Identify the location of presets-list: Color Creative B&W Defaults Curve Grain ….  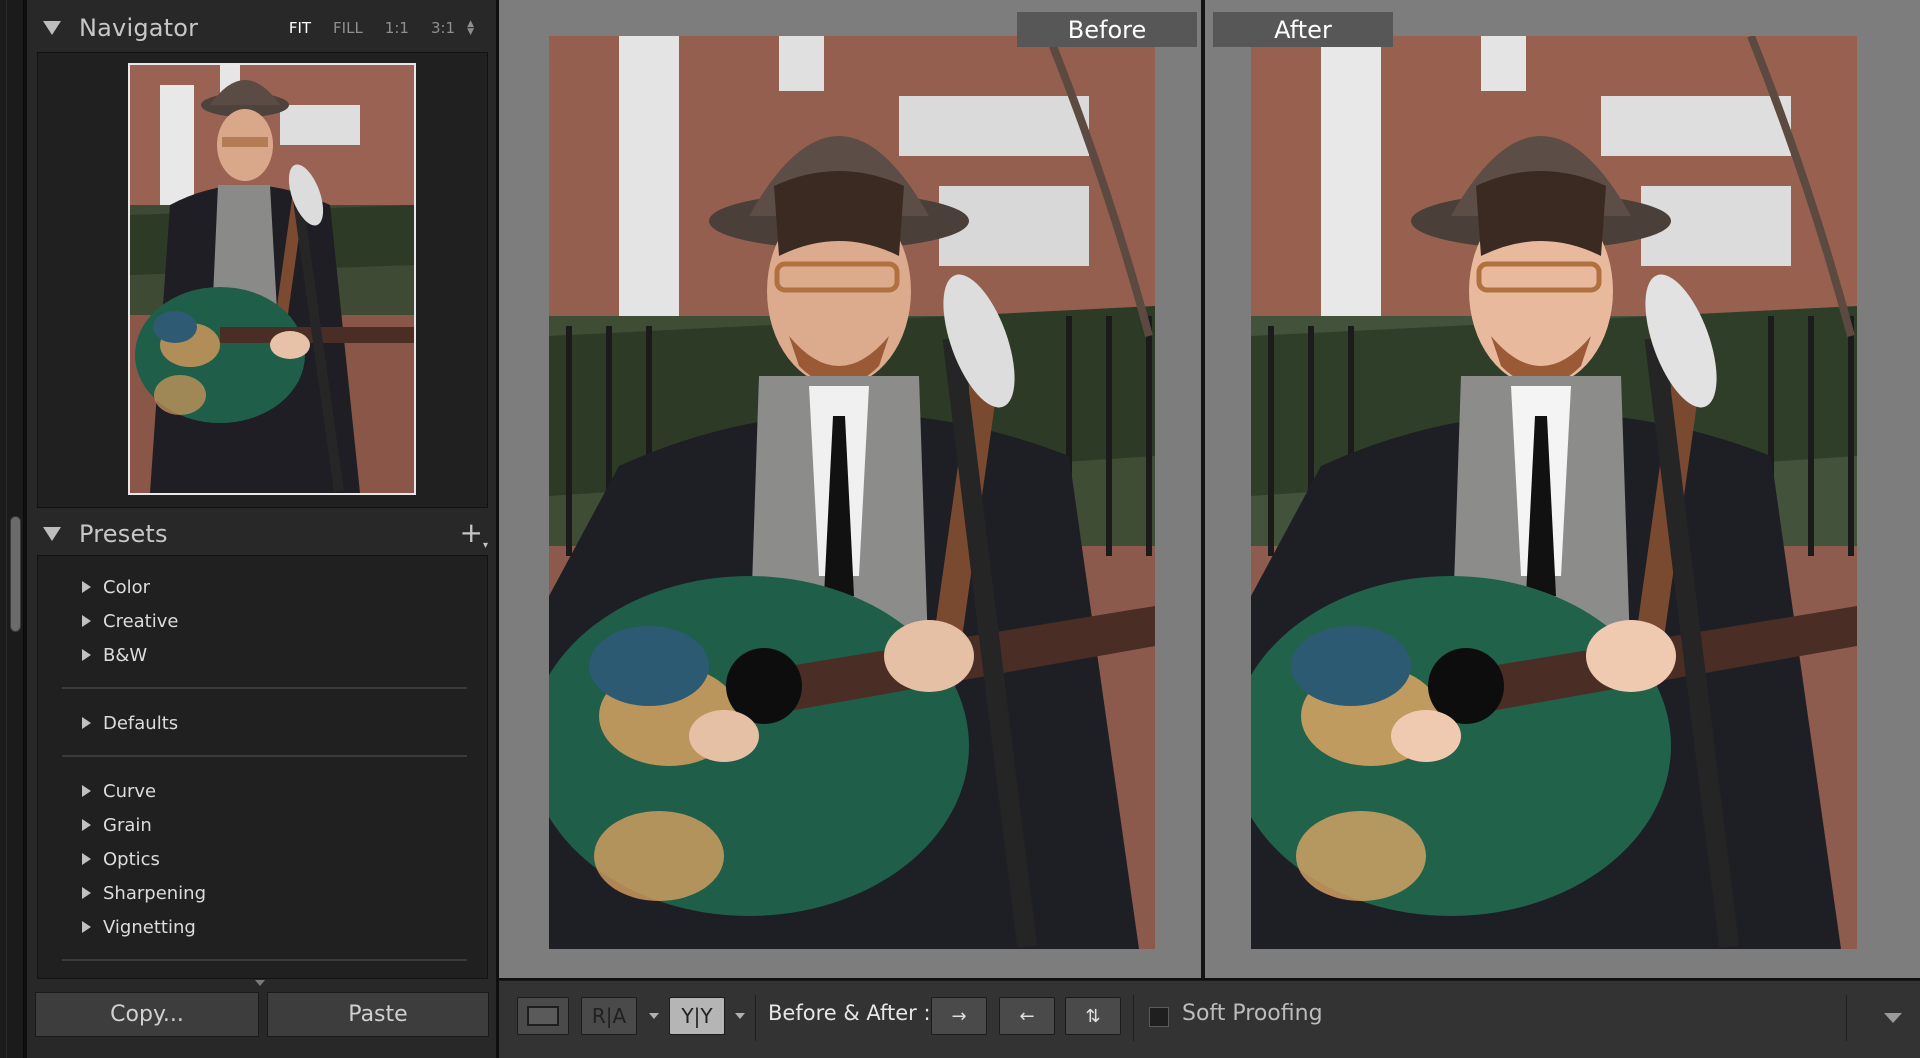
(262, 767).